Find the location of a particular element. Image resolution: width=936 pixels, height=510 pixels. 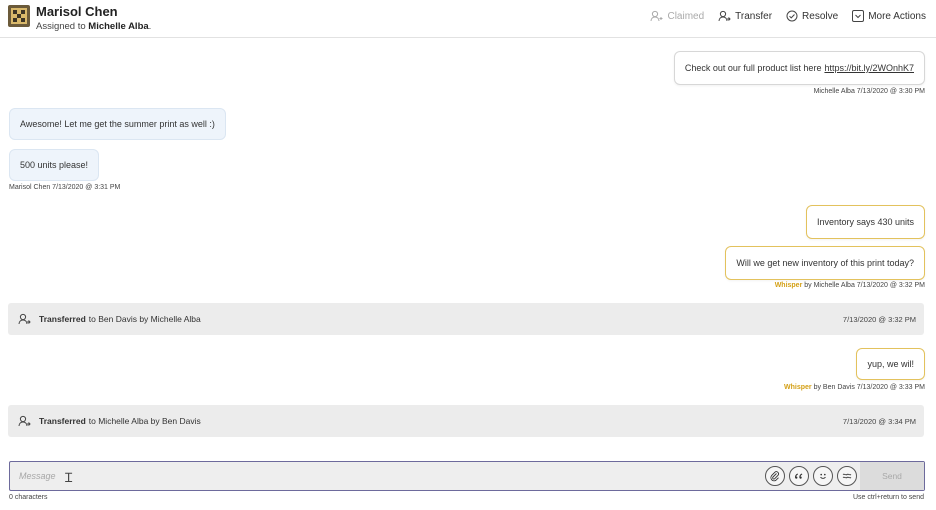

message-text: 500 units please! is located at coordinates (54, 165).